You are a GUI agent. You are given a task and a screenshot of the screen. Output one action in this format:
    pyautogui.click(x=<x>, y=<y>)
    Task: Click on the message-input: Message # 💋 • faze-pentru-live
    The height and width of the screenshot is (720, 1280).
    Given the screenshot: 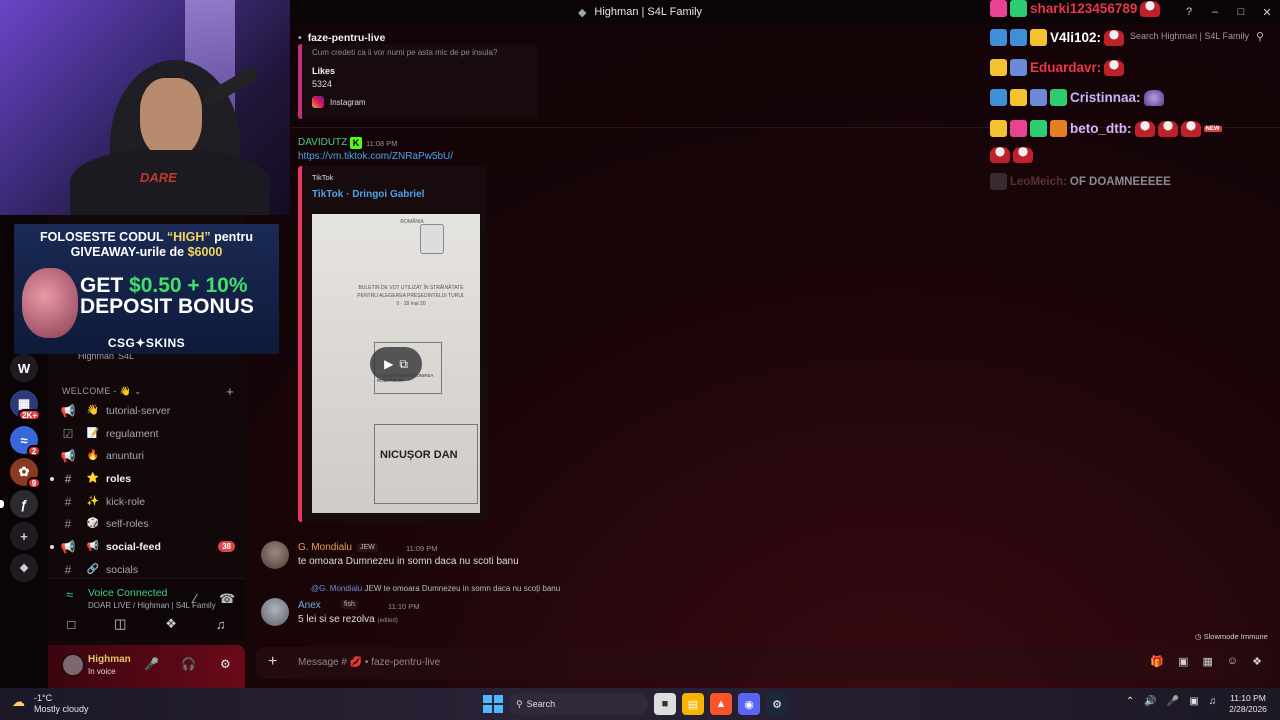 What is the action you would take?
    pyautogui.click(x=369, y=662)
    